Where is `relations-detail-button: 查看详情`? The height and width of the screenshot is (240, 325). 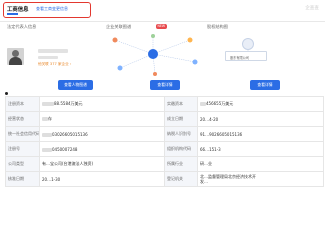 relations-detail-button: 查看详情 is located at coordinates (165, 85).